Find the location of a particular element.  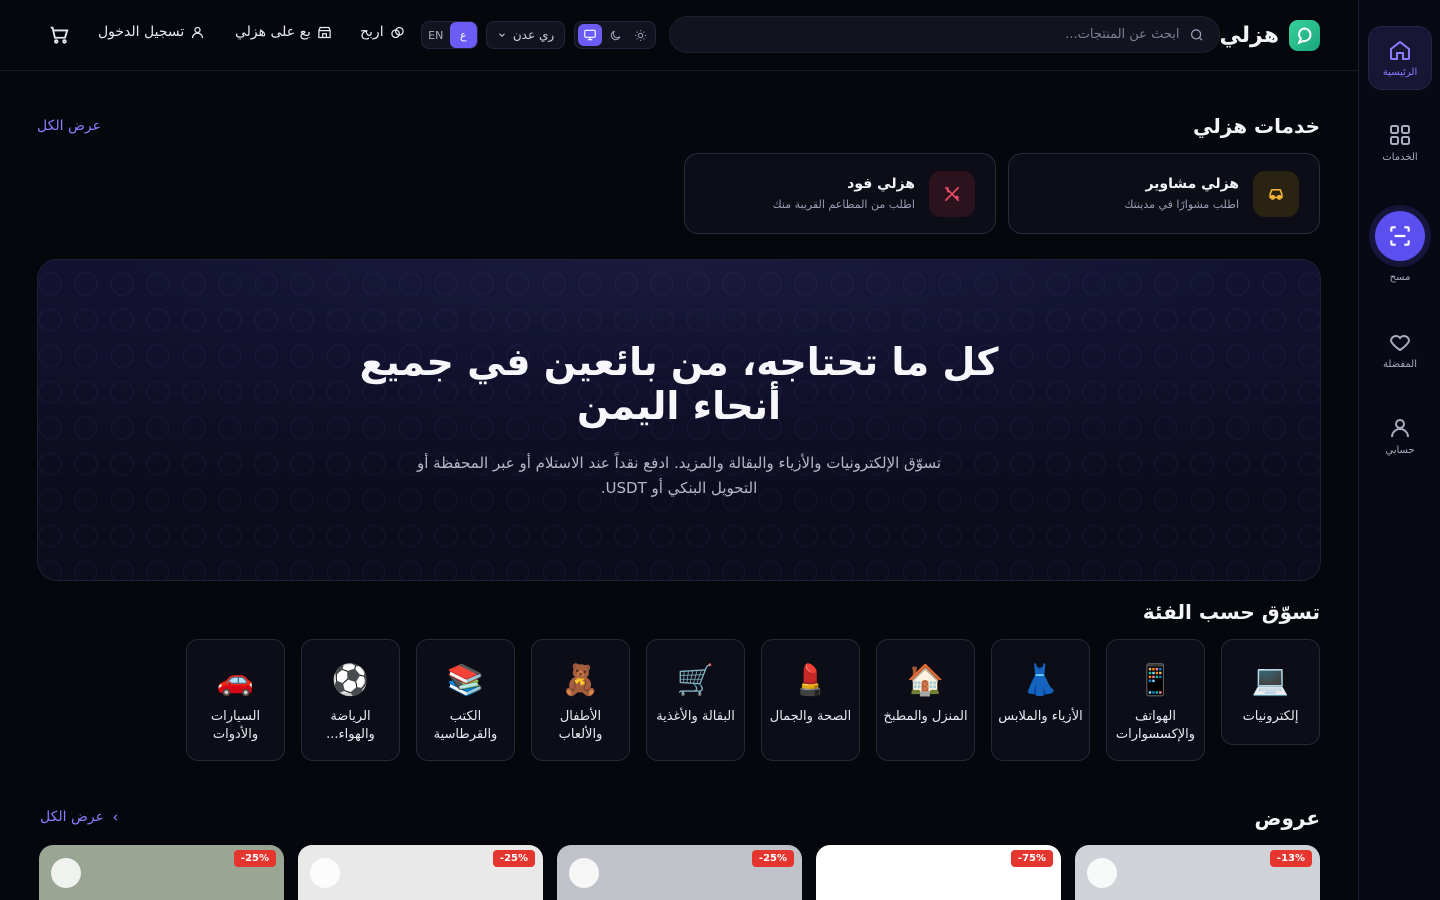

login-label: تسجيل الدخول is located at coordinates (141, 32).